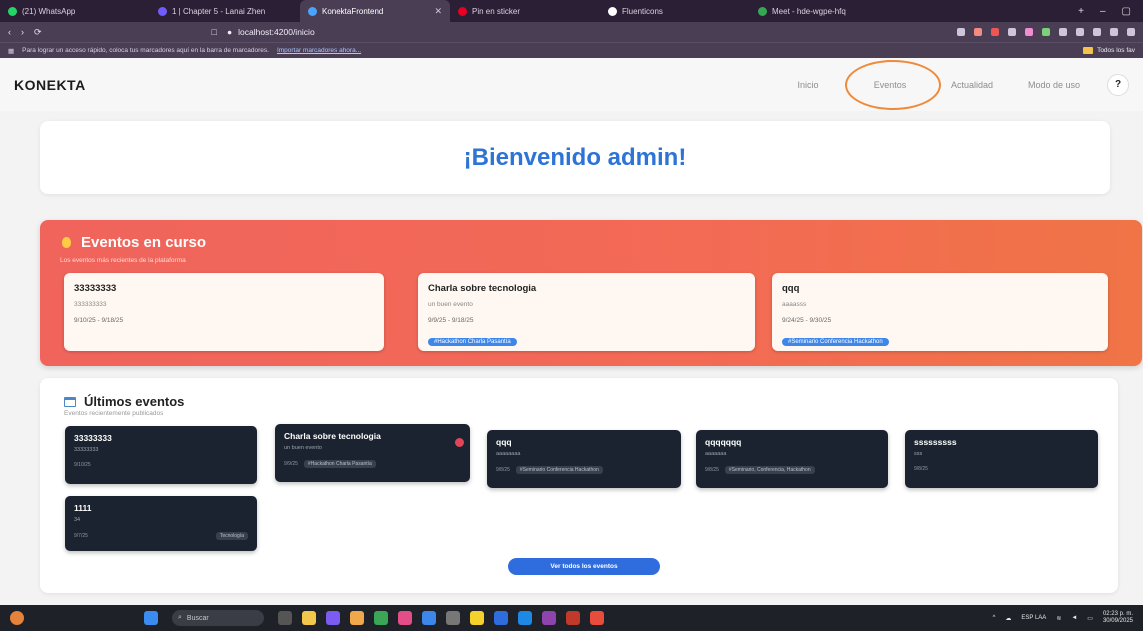 Image resolution: width=1143 pixels, height=631 pixels. I want to click on event-dates: 9/10/25 - 9/18/25, so click(99, 320).